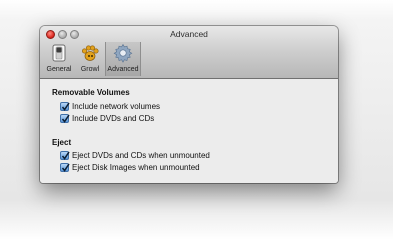 The width and height of the screenshot is (393, 240). What do you see at coordinates (90, 53) in the screenshot?
I see `growl-paw-icon` at bounding box center [90, 53].